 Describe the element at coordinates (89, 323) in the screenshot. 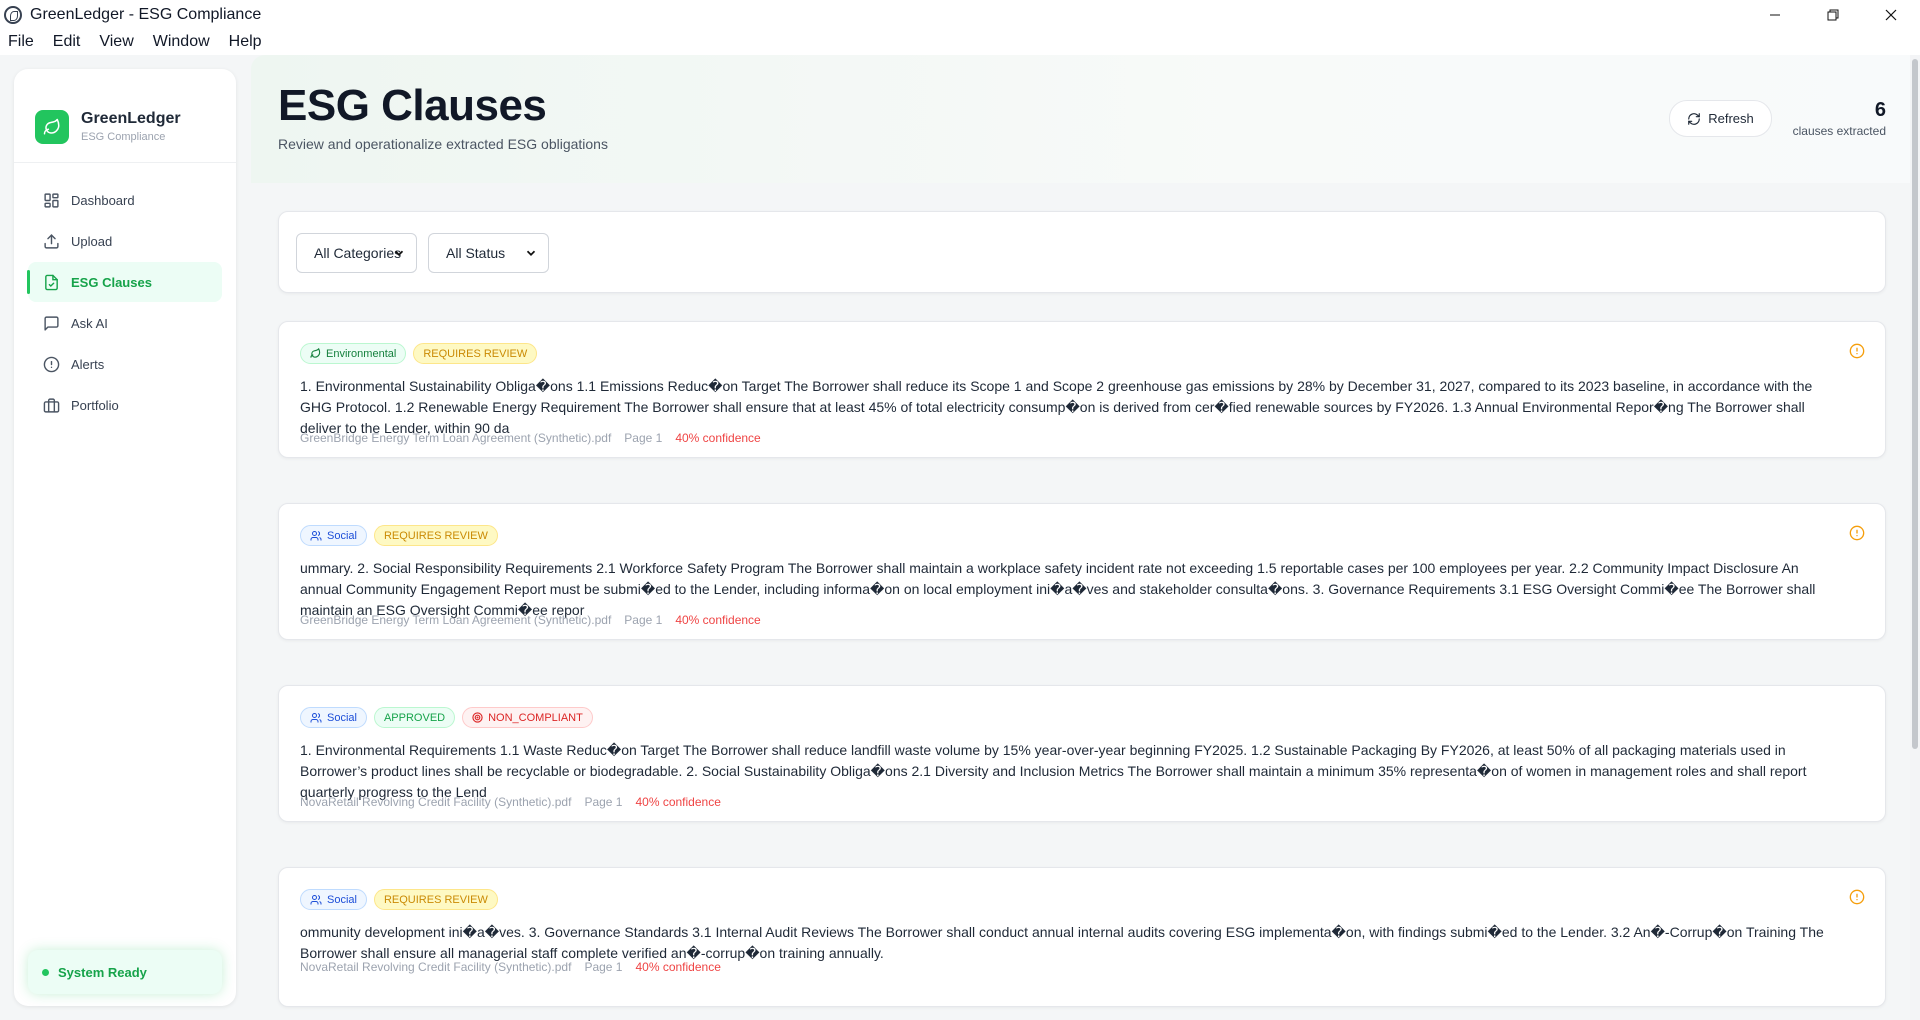

I see `sidebar-item-label: Ask AI` at that location.